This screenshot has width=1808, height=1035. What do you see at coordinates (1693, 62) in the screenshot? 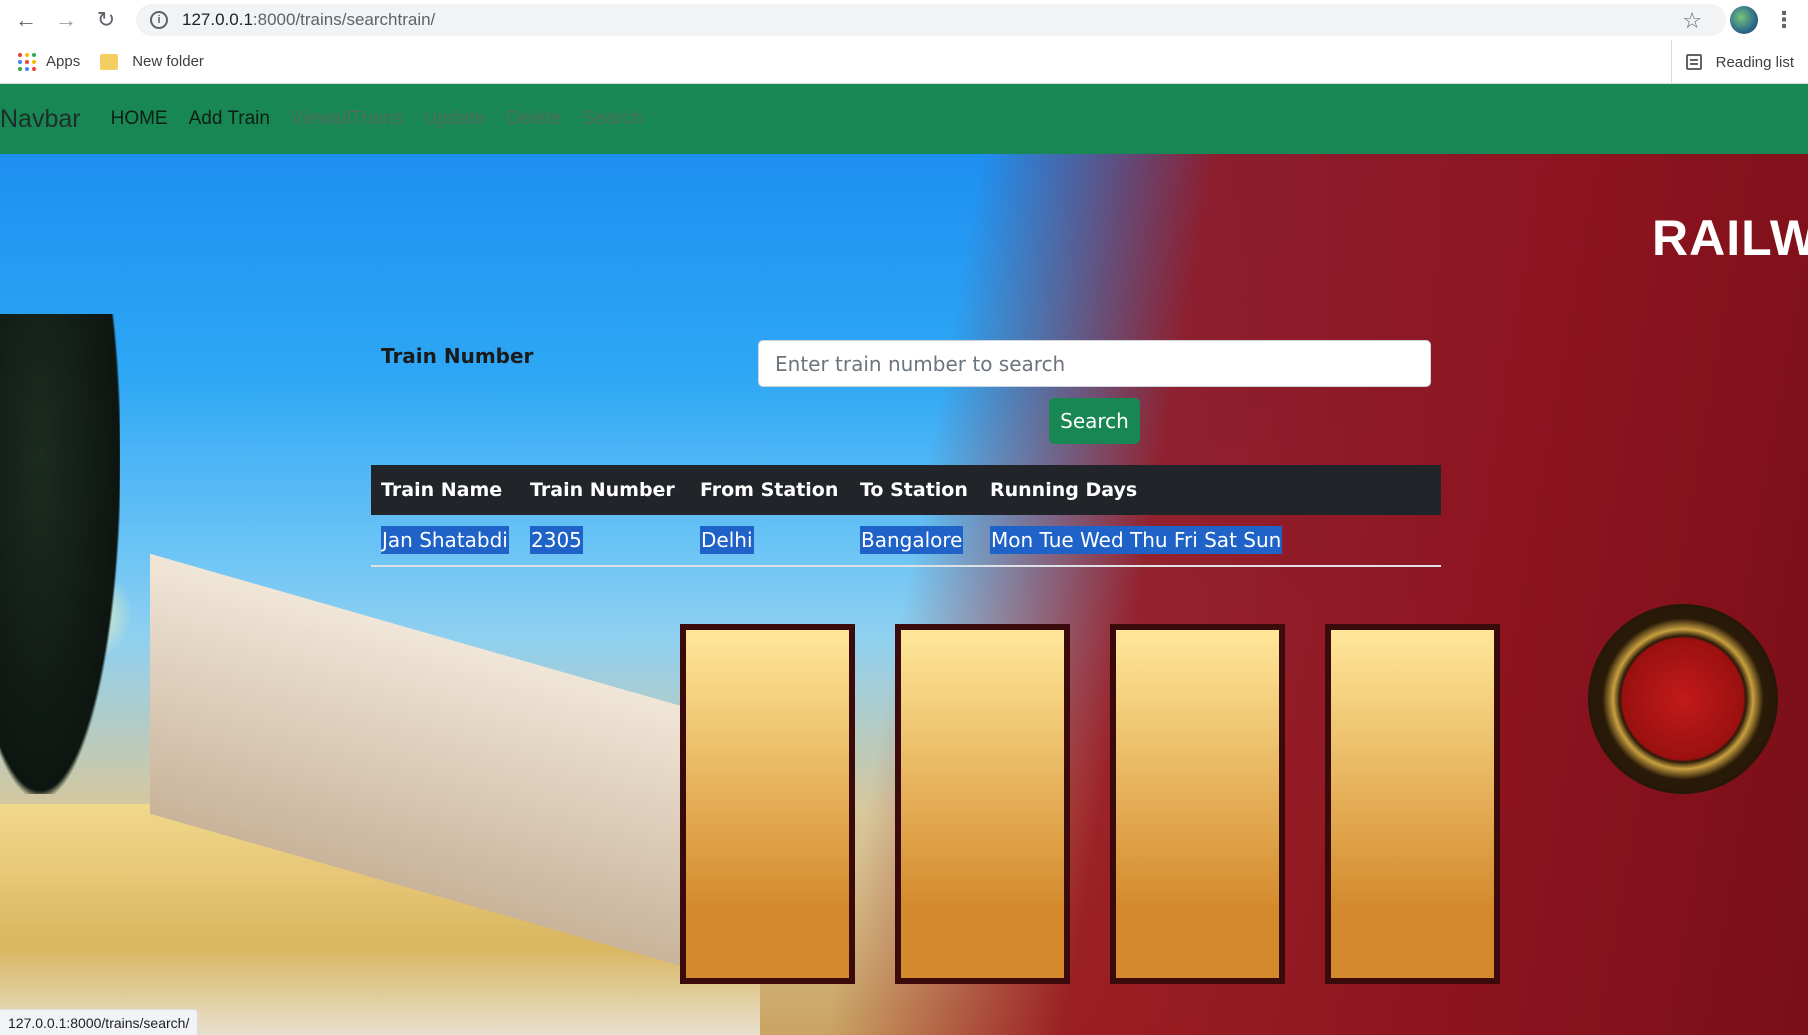
I see `reading-list-icon` at bounding box center [1693, 62].